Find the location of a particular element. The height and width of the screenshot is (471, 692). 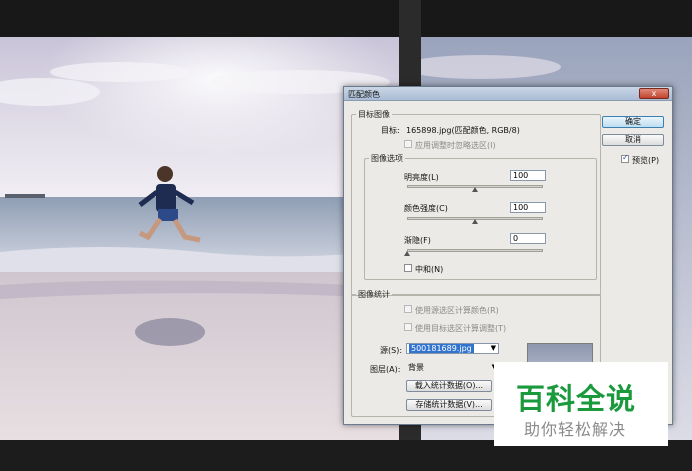

source-dropdown: 500181689.jpg ▼ is located at coordinates (452, 348).